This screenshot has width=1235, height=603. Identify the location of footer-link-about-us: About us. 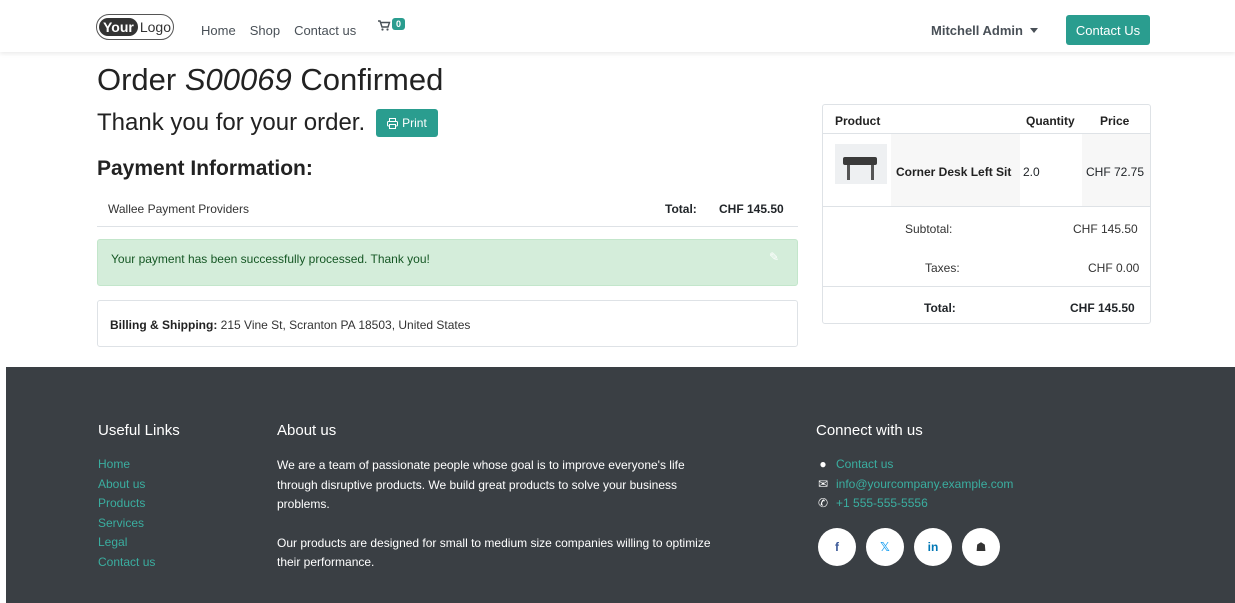
(126, 485).